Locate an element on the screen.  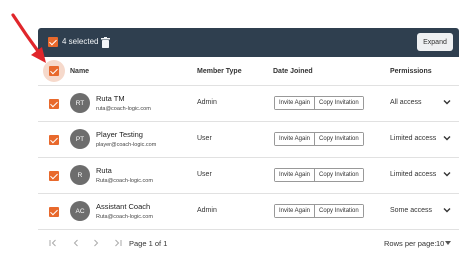
member-name: Ruta is located at coordinates (104, 170).